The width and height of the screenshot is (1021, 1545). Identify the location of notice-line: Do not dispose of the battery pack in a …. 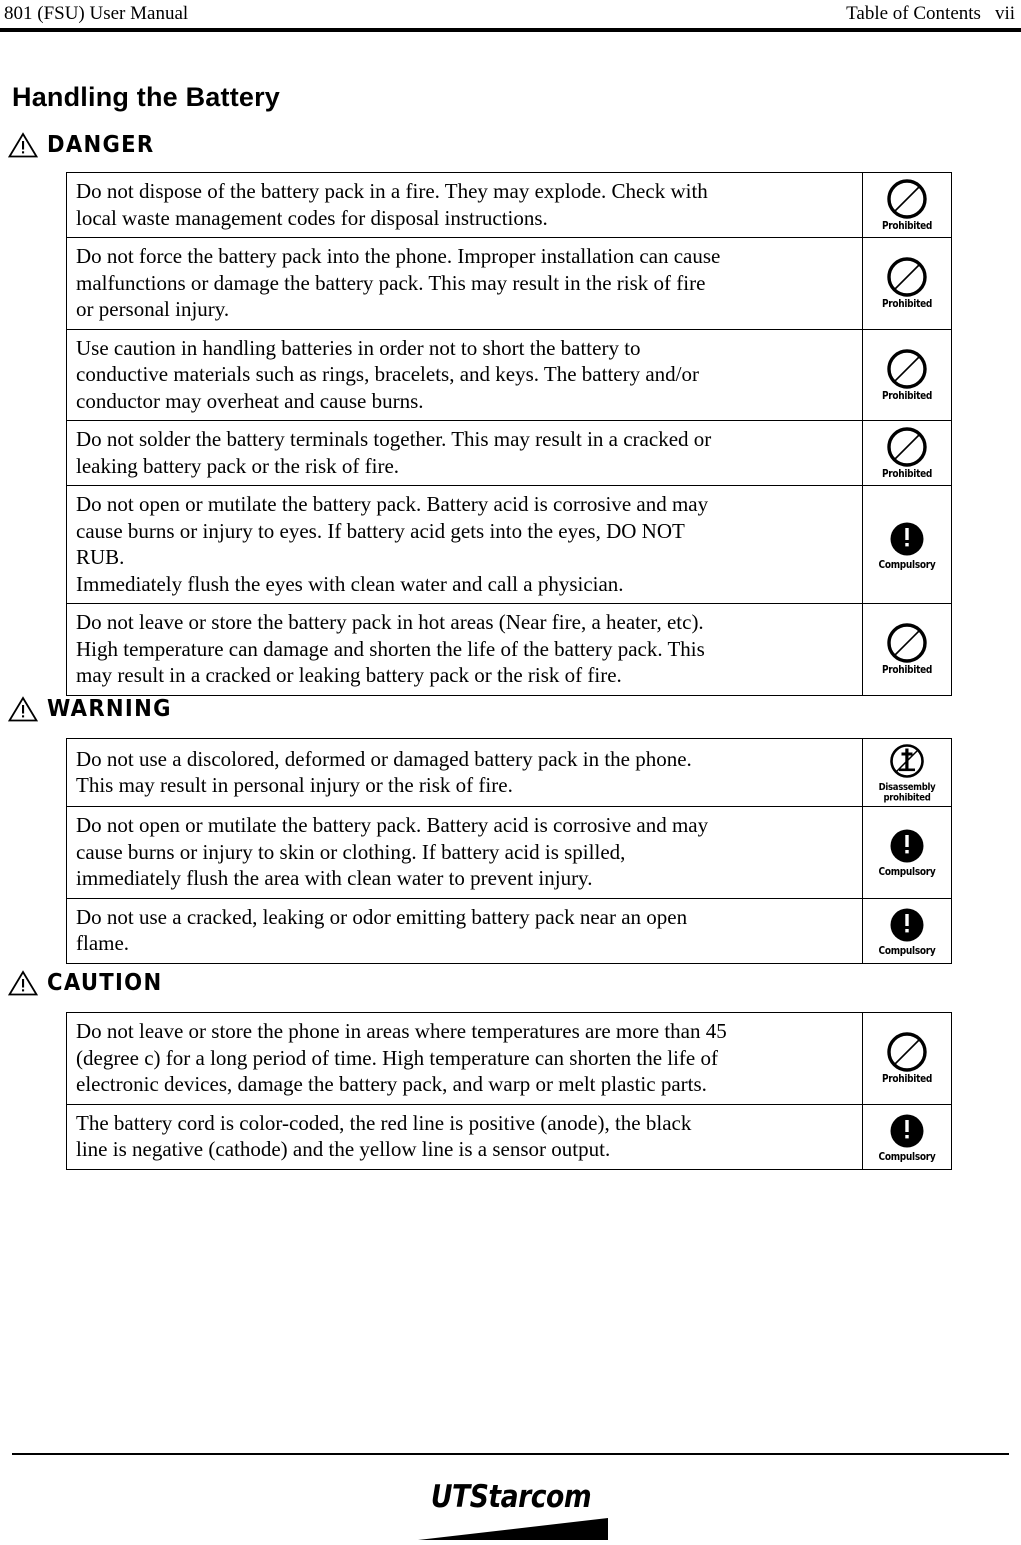
(392, 191).